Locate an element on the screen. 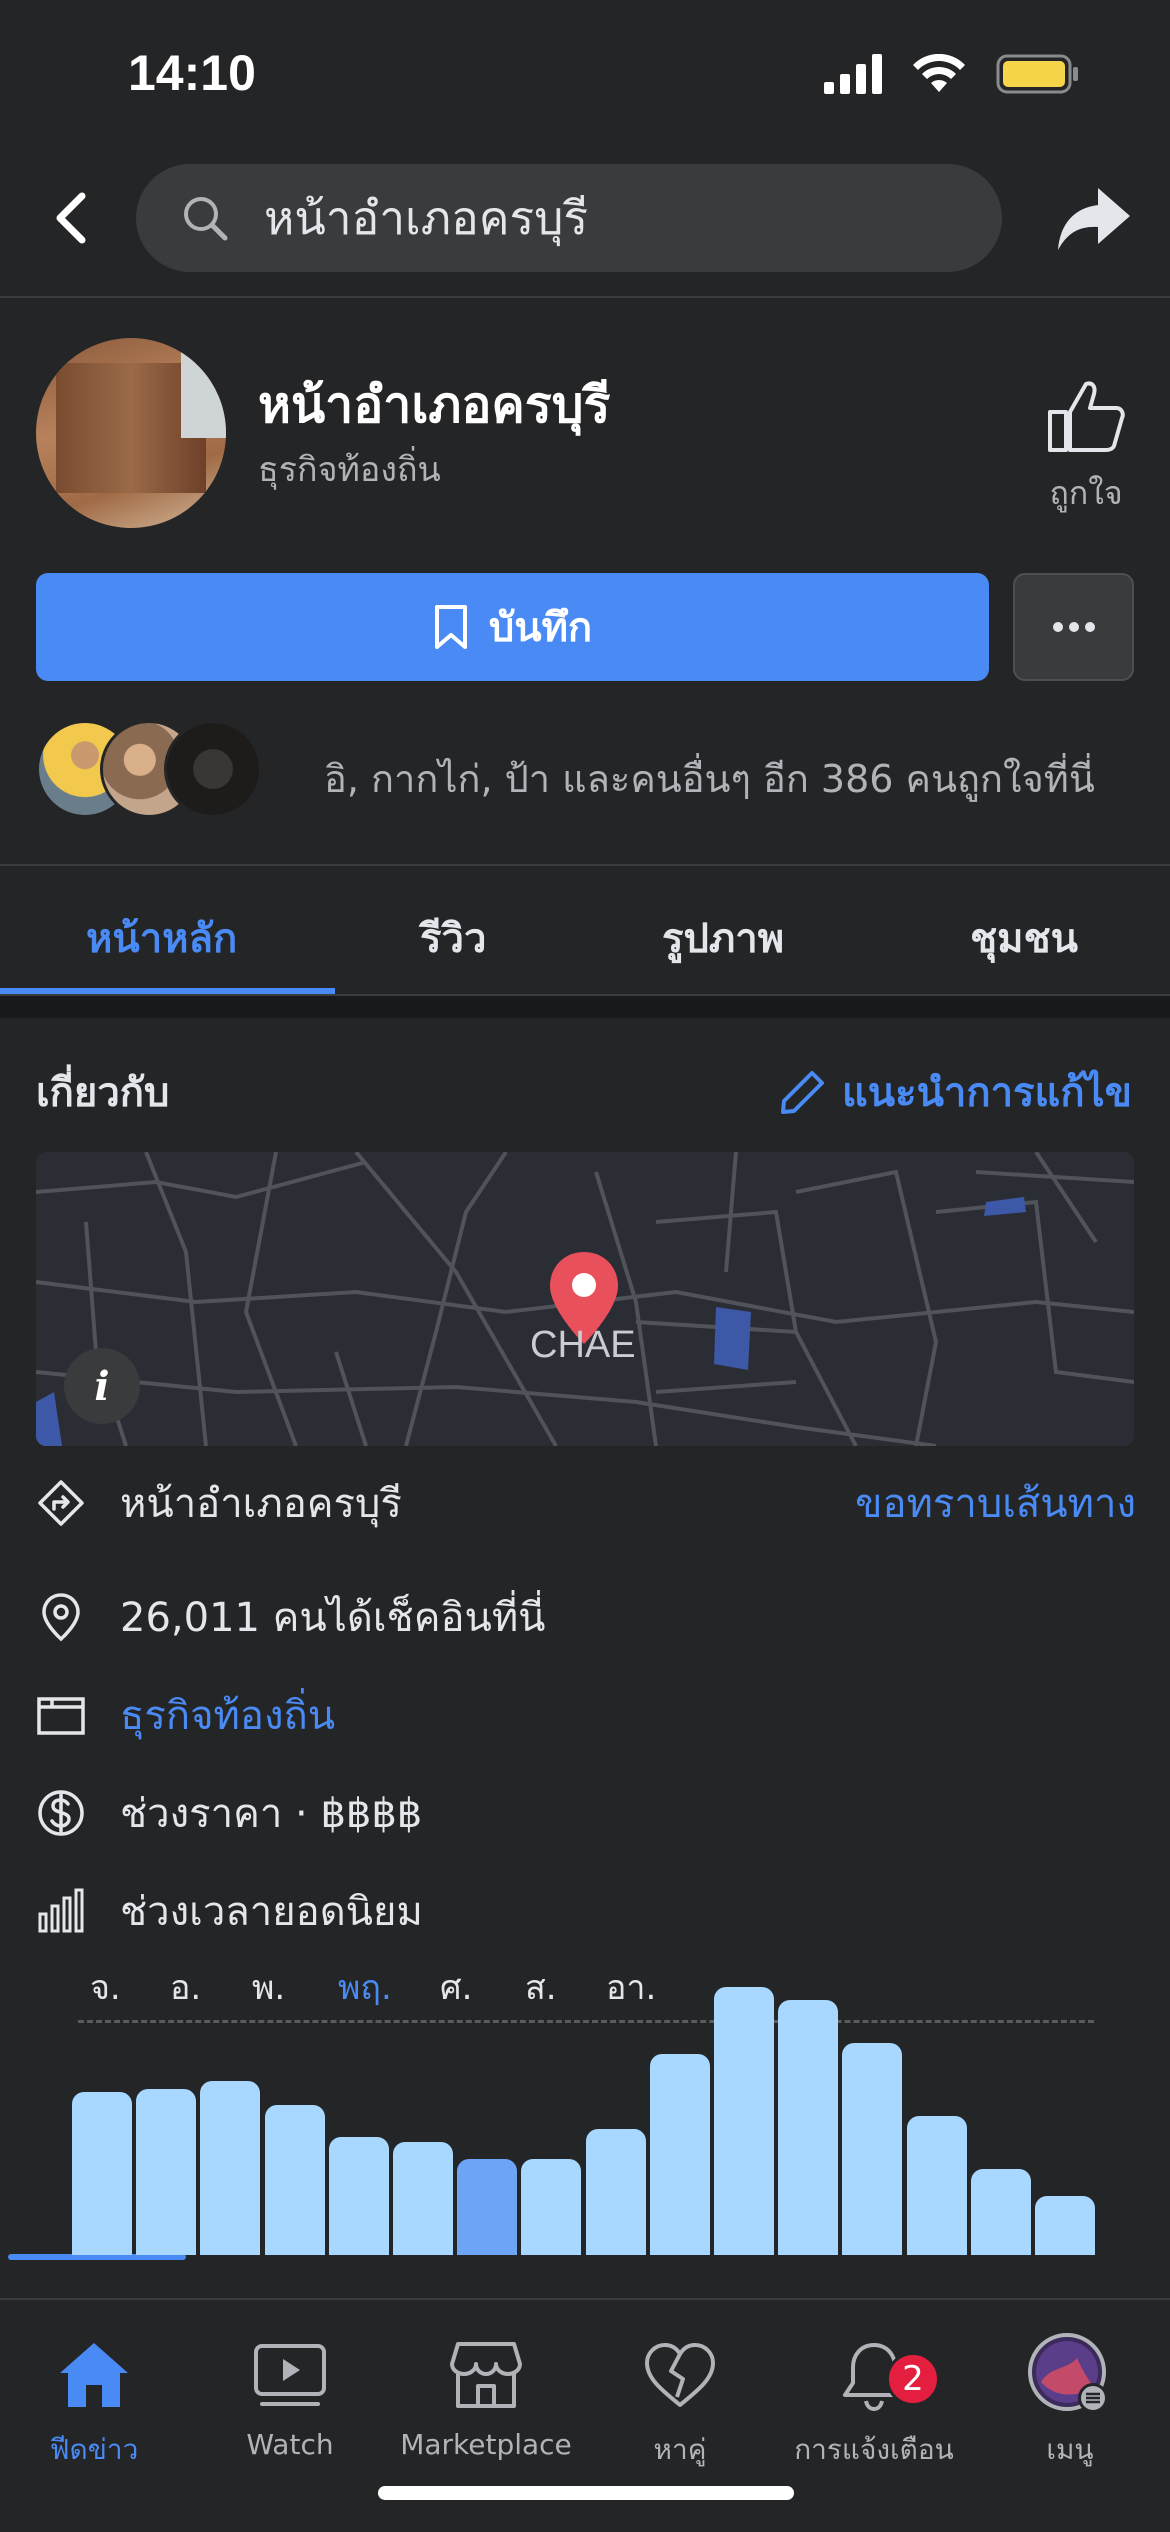  tab-bar-label: Marketplace is located at coordinates (486, 2444).